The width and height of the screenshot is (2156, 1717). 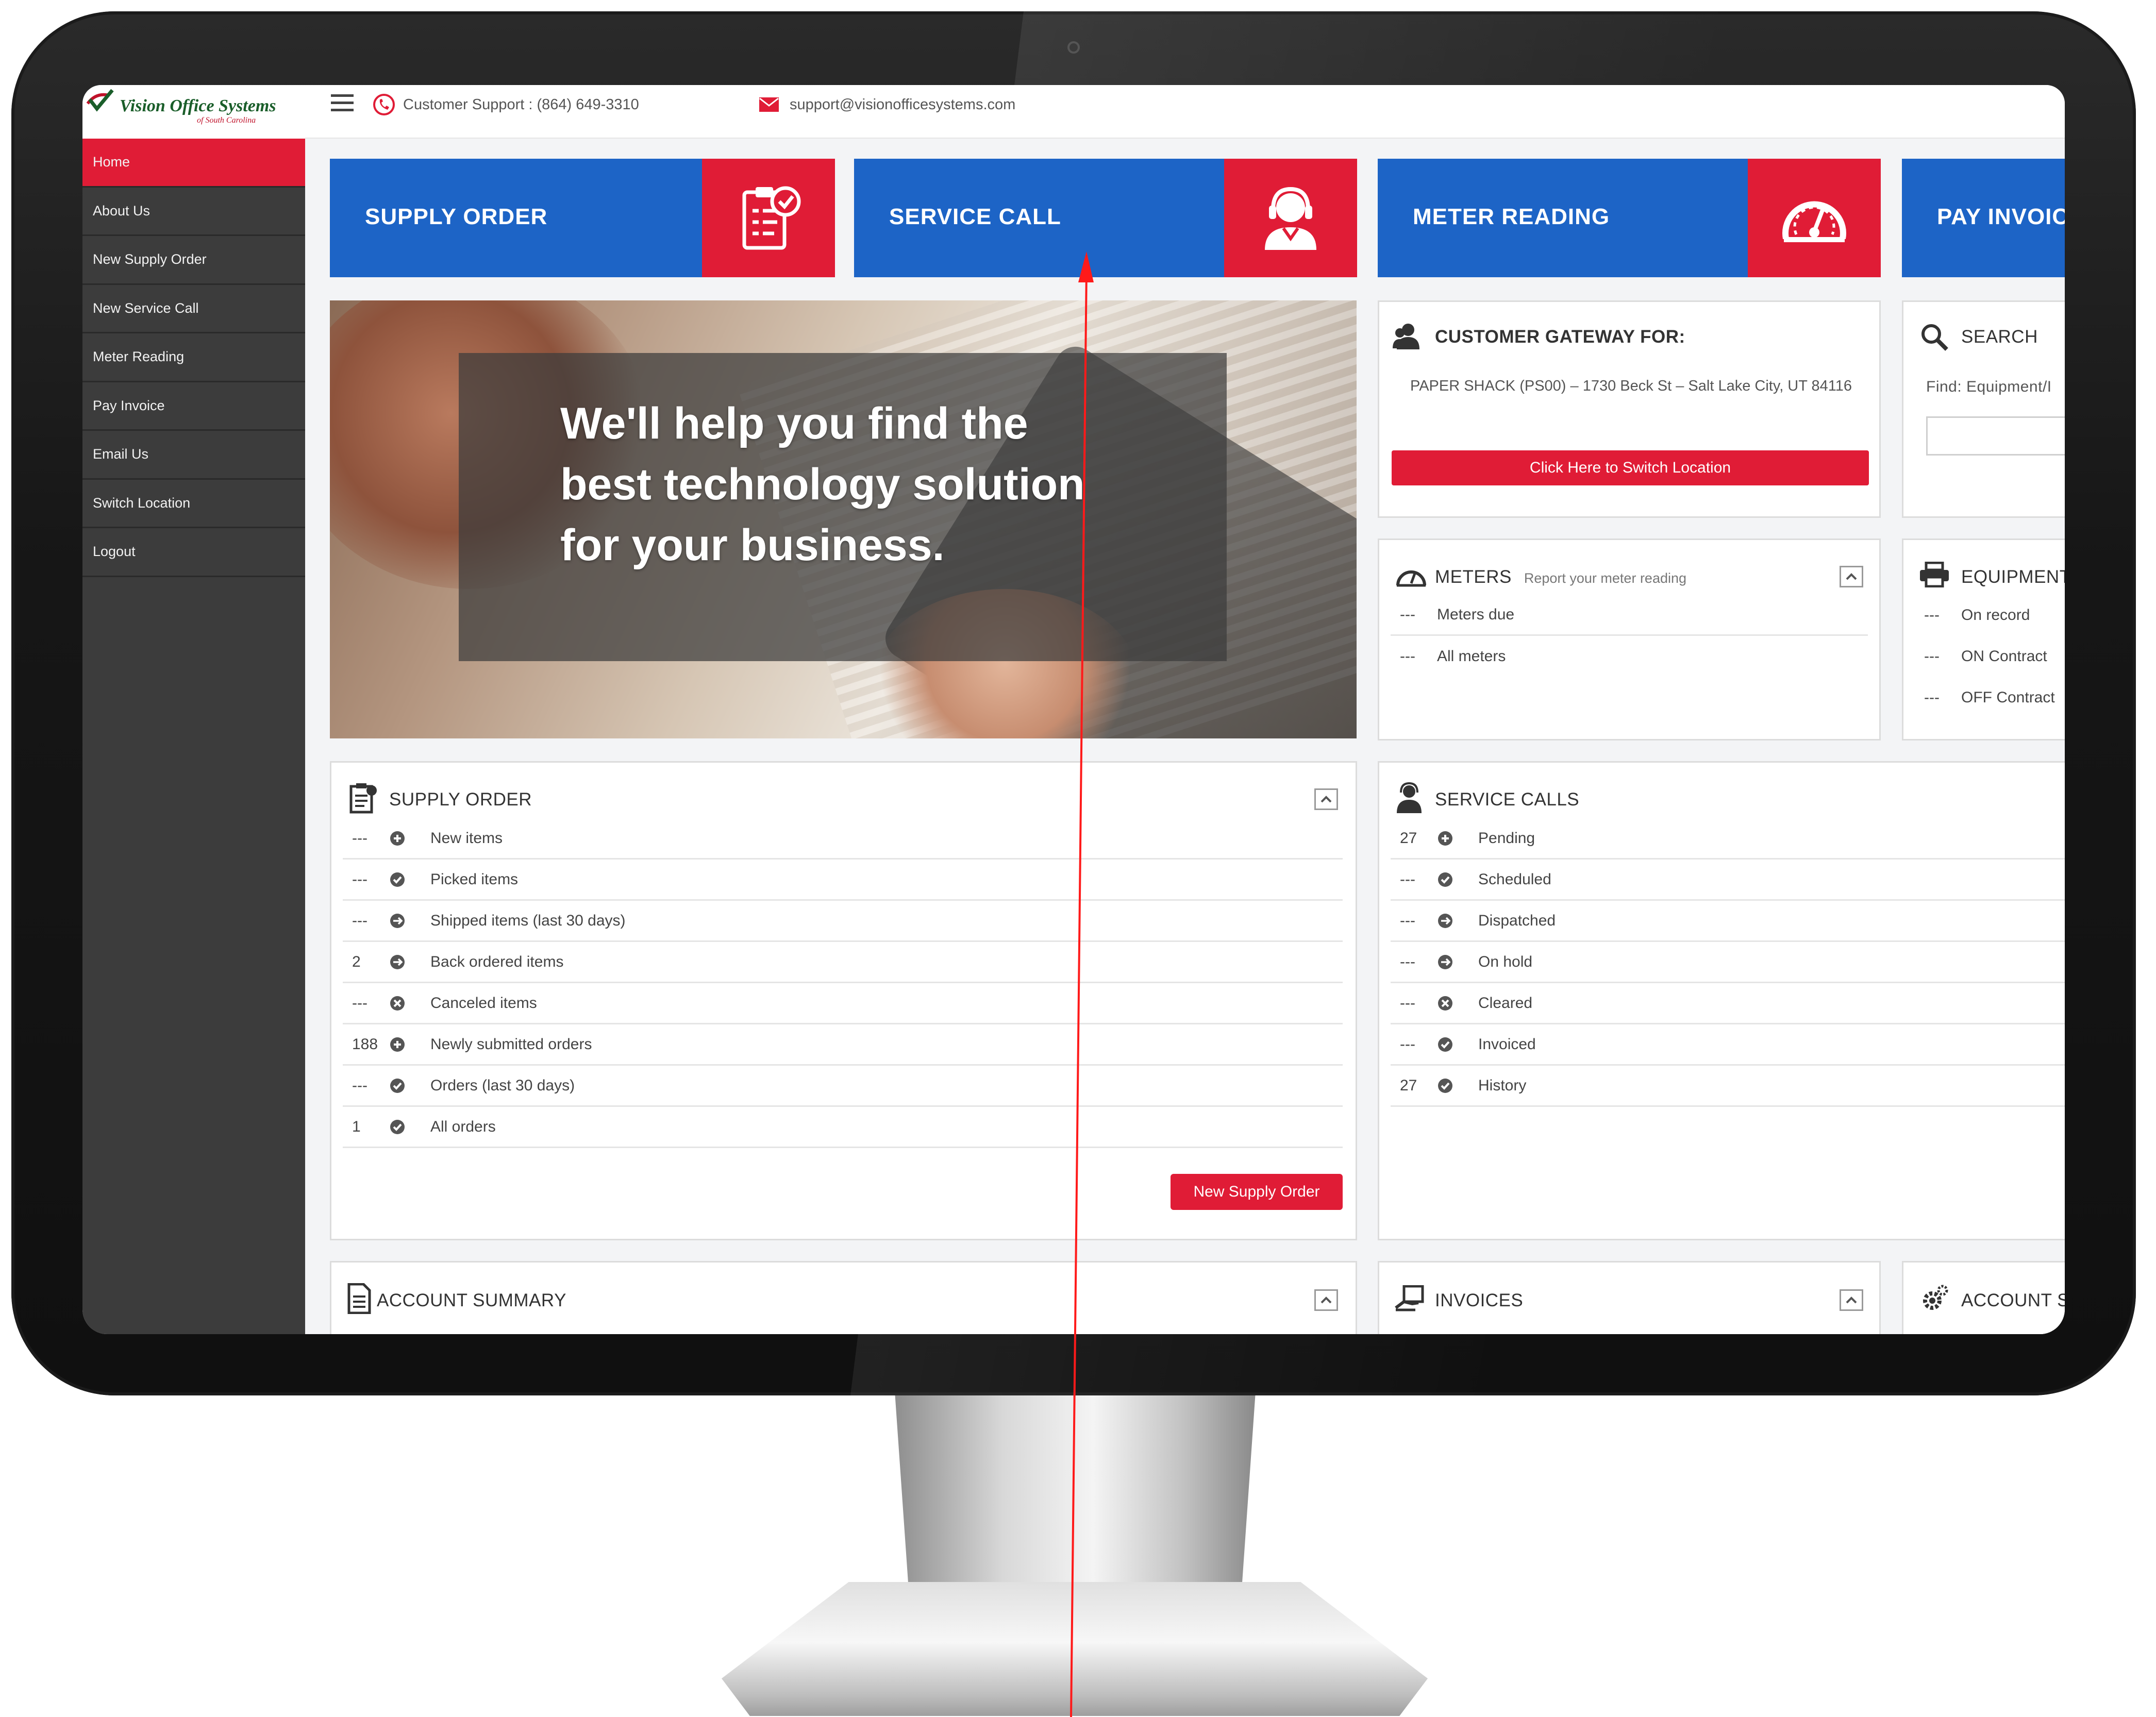 What do you see at coordinates (471, 1300) in the screenshot?
I see `account-summary-title: ACCOUNT SUMMARY` at bounding box center [471, 1300].